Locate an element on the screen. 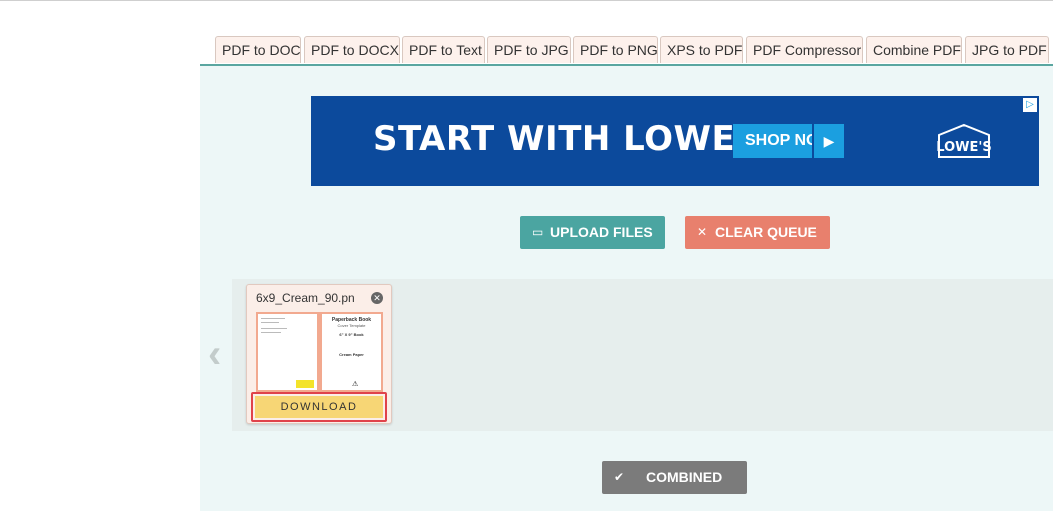 Image resolution: width=1053 pixels, height=511 pixels. thumbnail-size: 6" X 9" Book is located at coordinates (351, 334).